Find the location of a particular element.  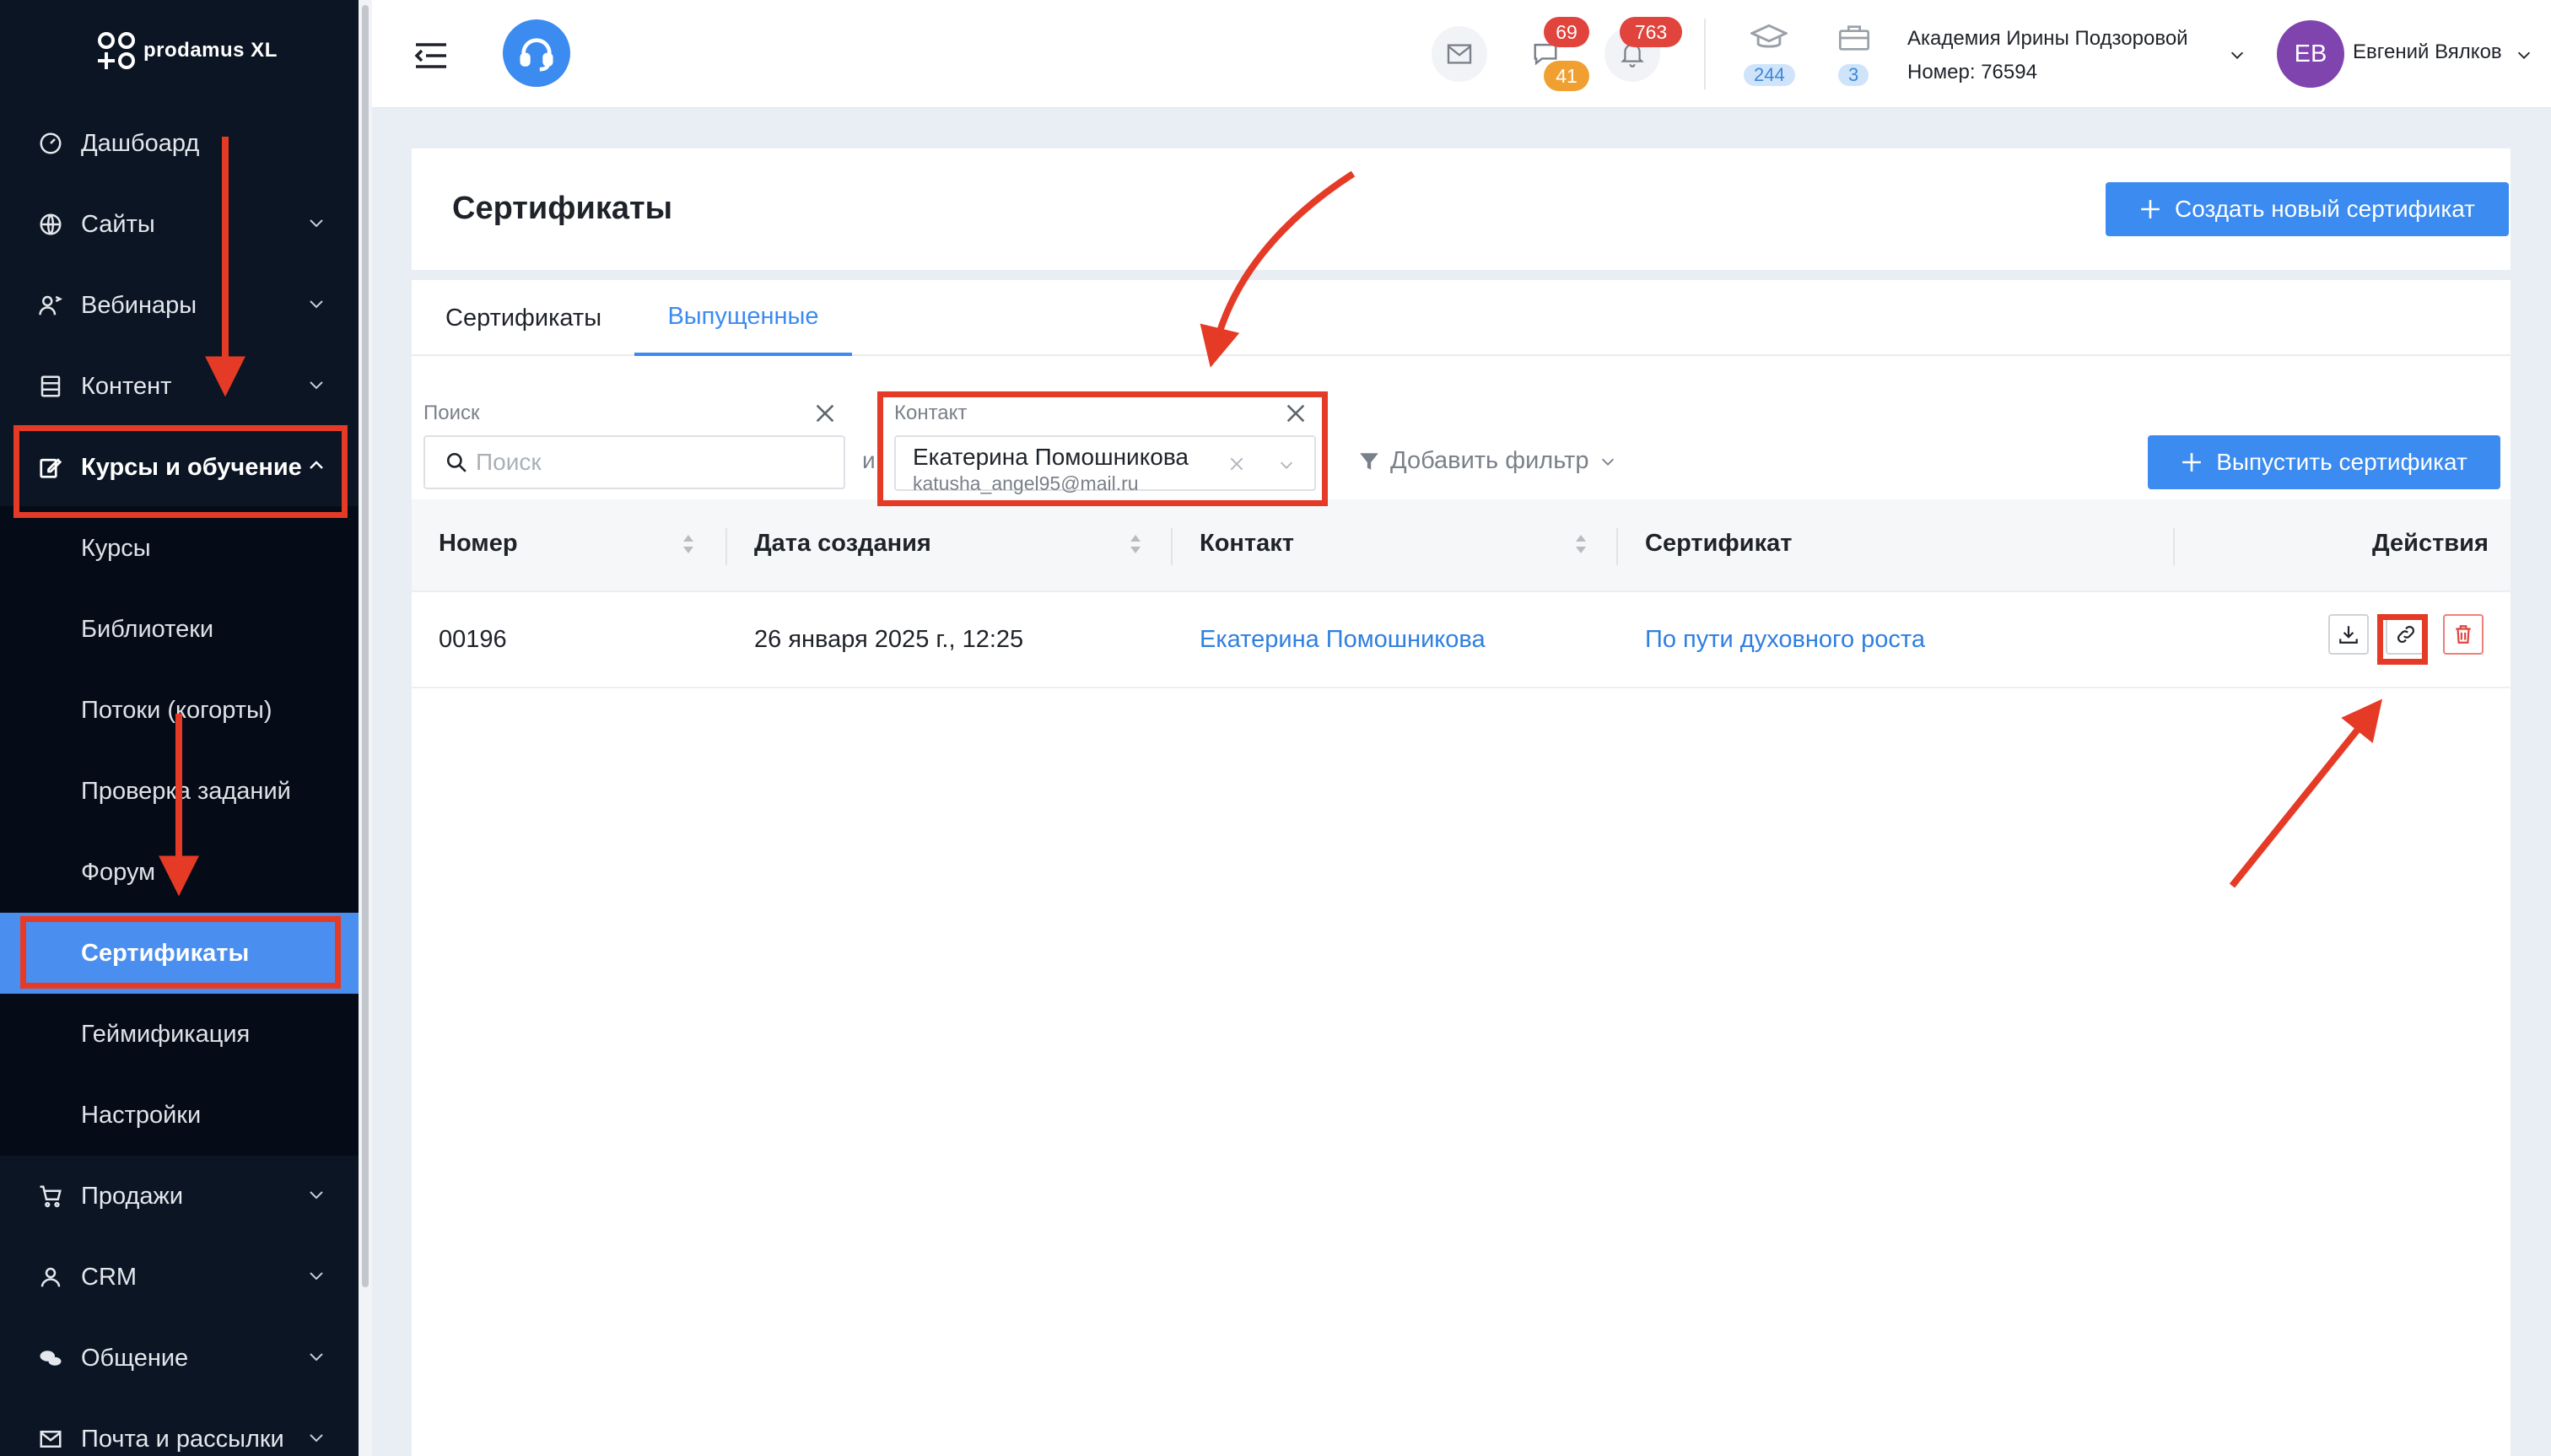

support-button is located at coordinates (536, 53).